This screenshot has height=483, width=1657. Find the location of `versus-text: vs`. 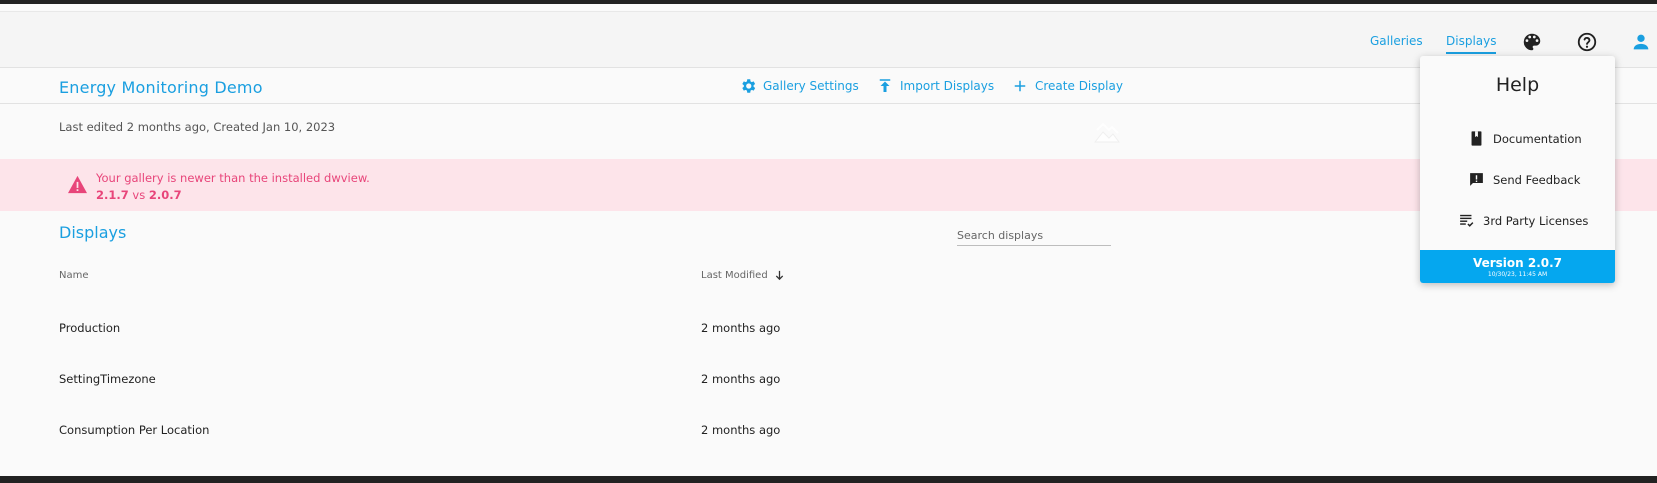

versus-text: vs is located at coordinates (139, 195).